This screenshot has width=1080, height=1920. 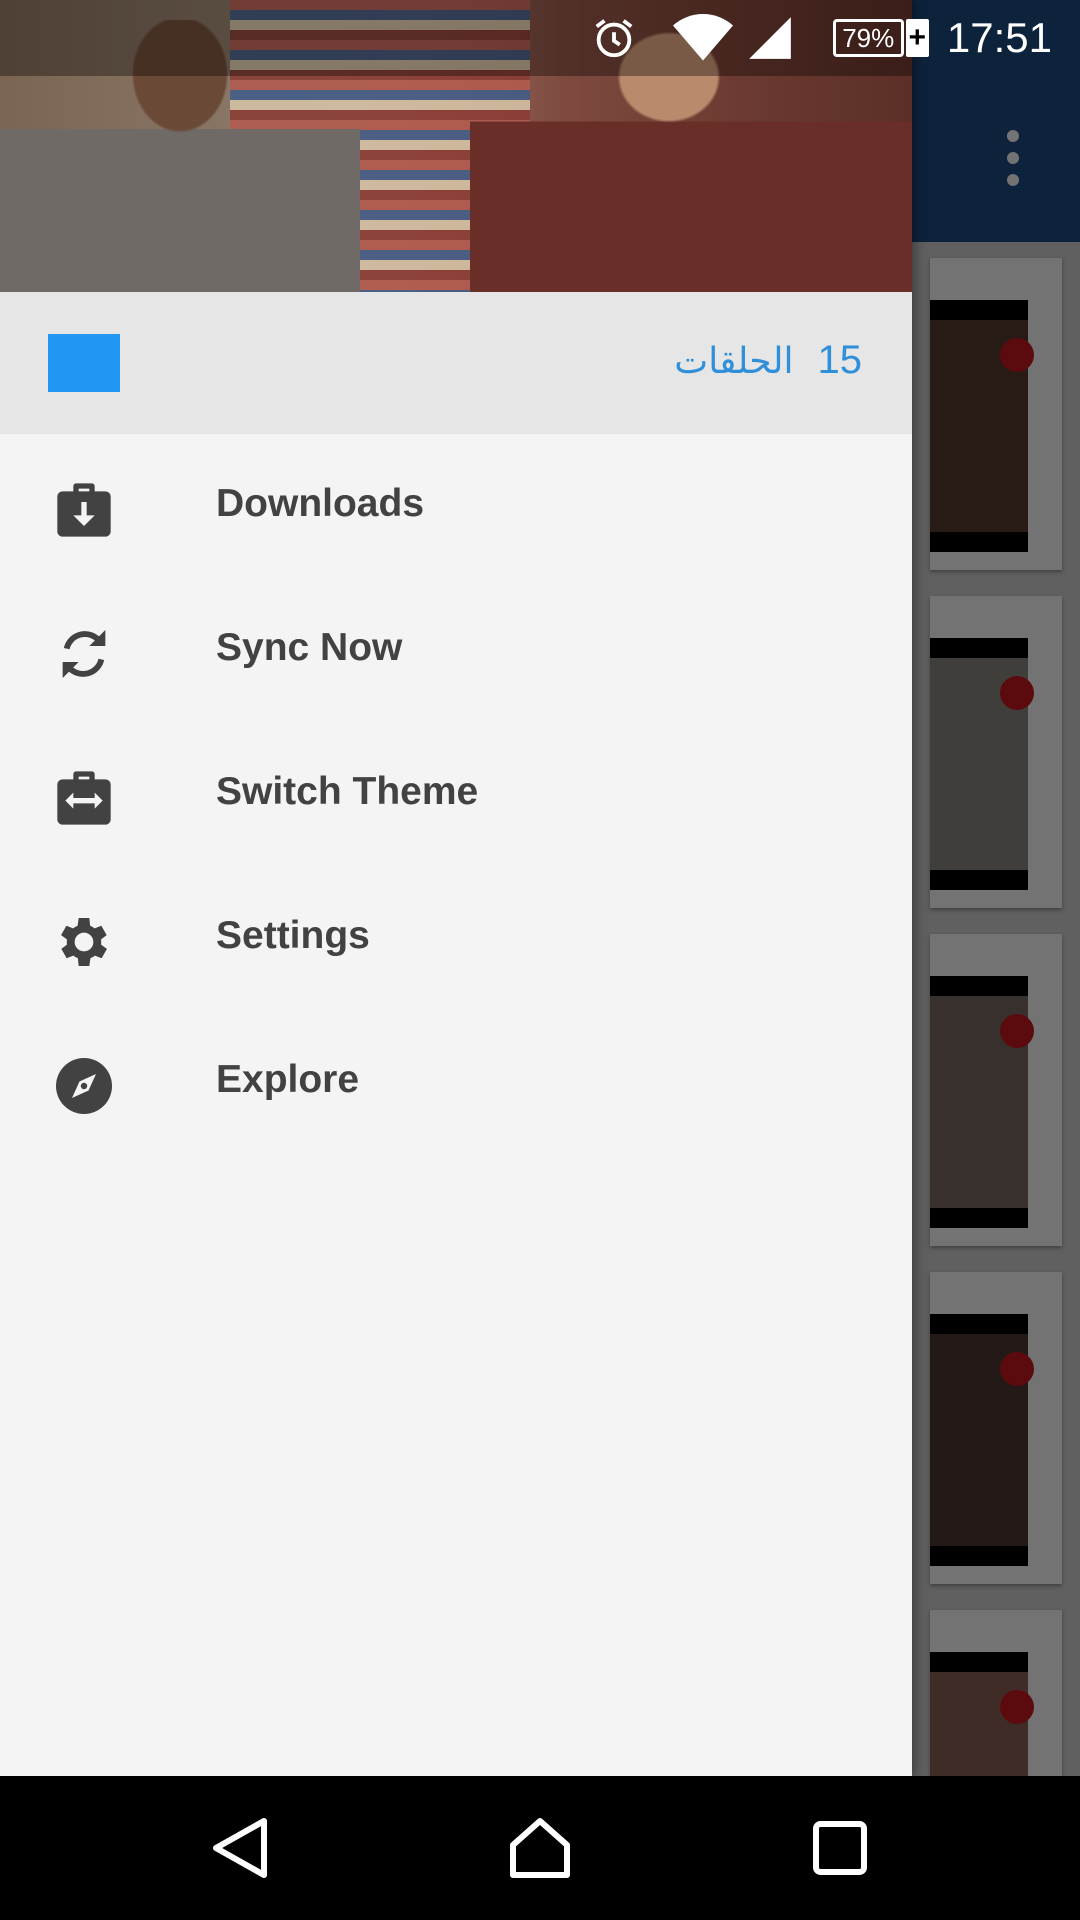 I want to click on wifi-icon, so click(x=702, y=37).